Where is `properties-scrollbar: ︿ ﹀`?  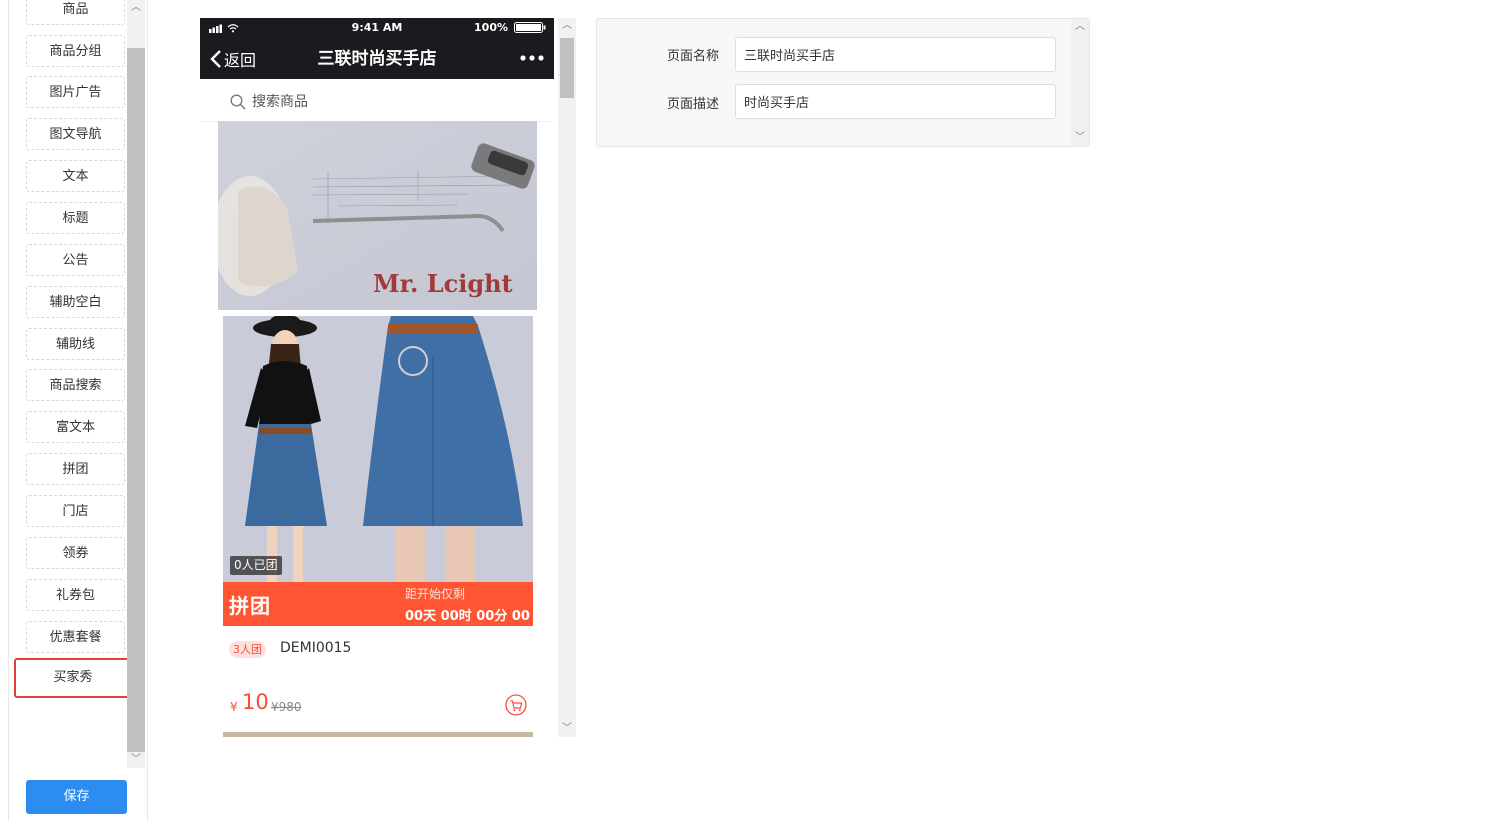
properties-scrollbar: ︿ ﹀ is located at coordinates (1080, 82).